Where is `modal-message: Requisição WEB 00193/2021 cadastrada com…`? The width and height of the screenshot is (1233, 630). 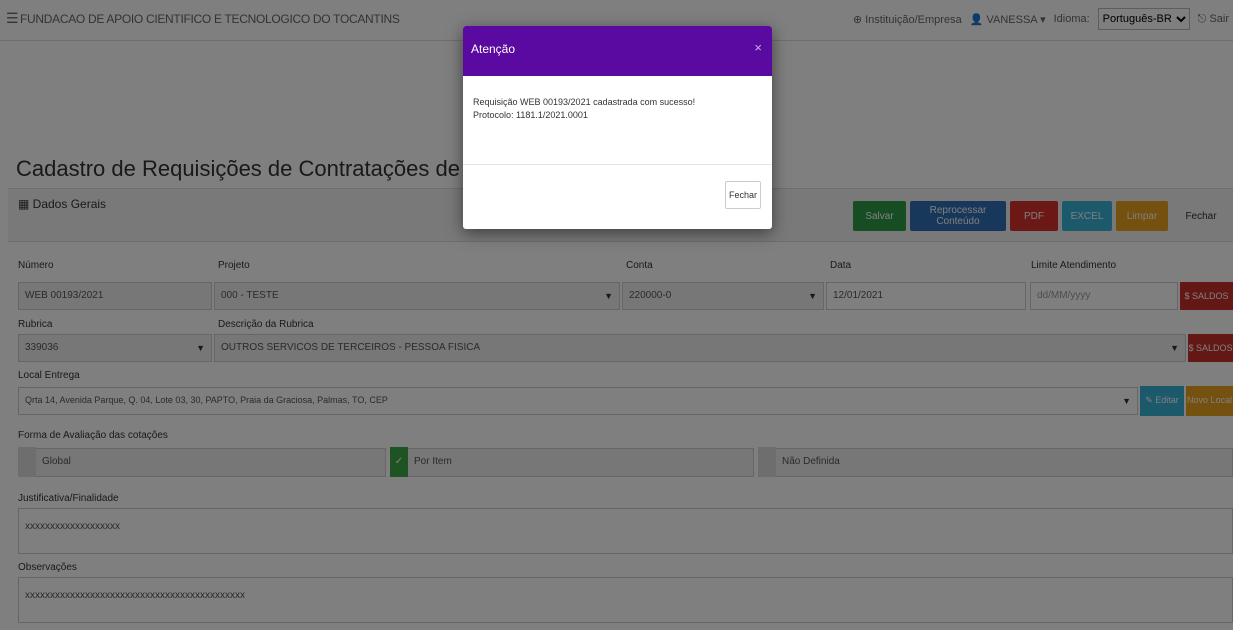 modal-message: Requisição WEB 00193/2021 cadastrada com… is located at coordinates (584, 102).